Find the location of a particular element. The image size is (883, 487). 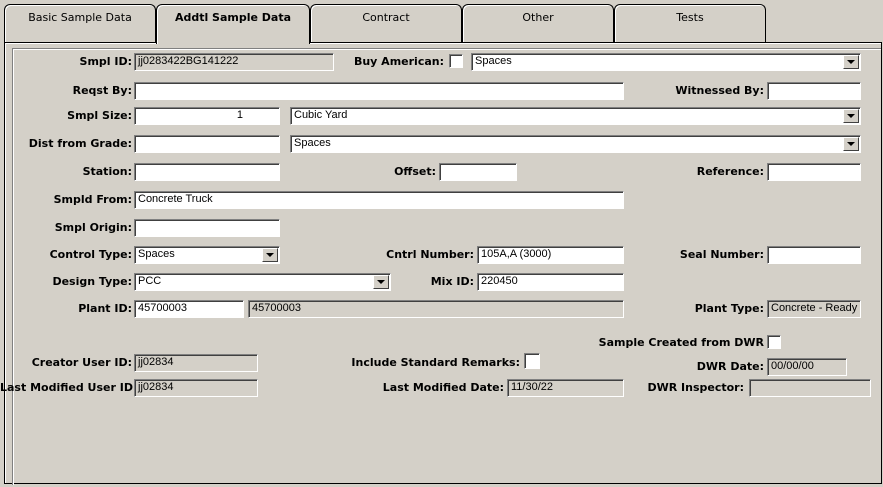

witnessed-by-label: Witnessed By: is located at coordinates (719, 90).